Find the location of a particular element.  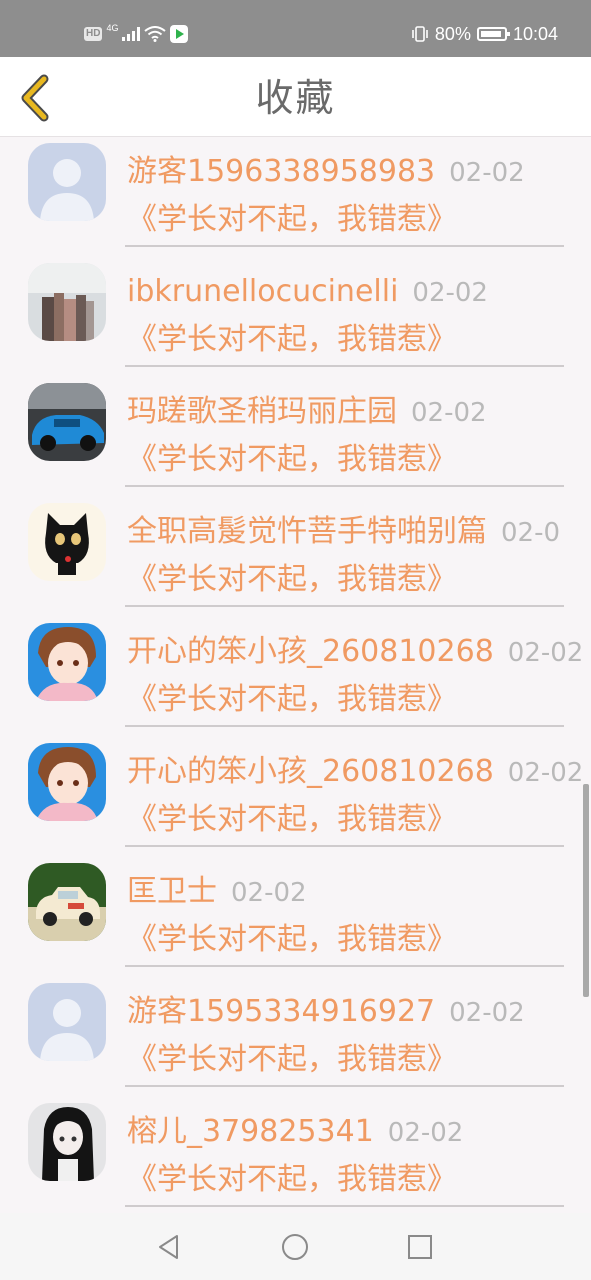

item-name-row: 匡卫士 02-02 is located at coordinates (217, 892).